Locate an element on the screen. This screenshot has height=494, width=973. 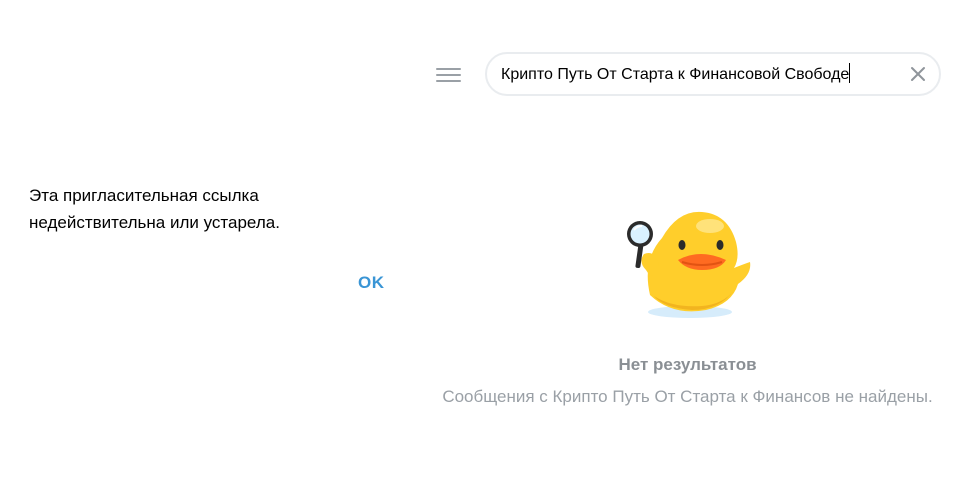
duck-magnifier-sticker is located at coordinates (689, 264).